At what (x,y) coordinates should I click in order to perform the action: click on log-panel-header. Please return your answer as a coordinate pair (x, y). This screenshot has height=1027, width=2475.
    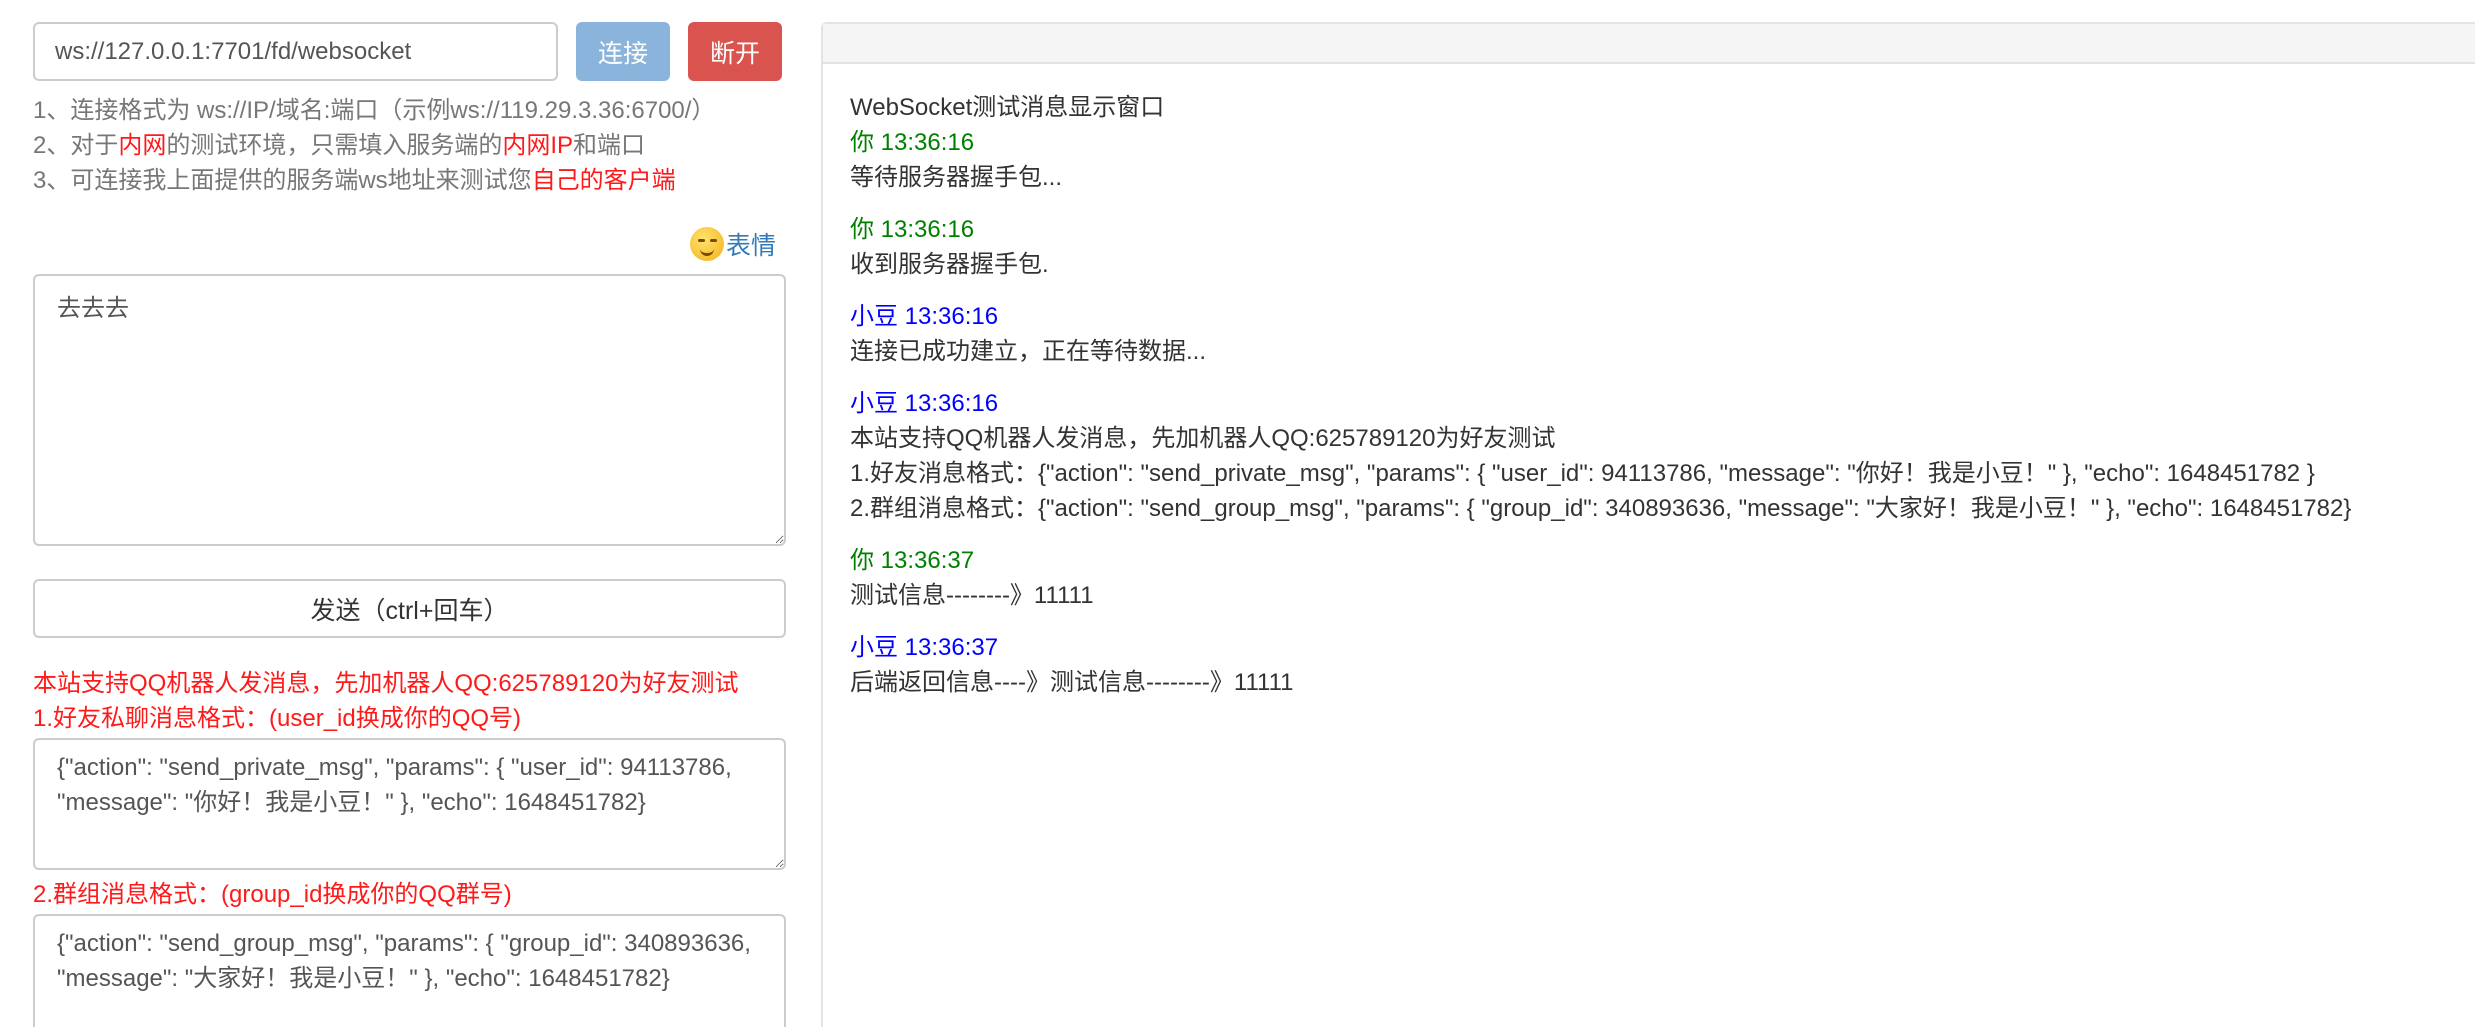
    Looking at the image, I should click on (1649, 44).